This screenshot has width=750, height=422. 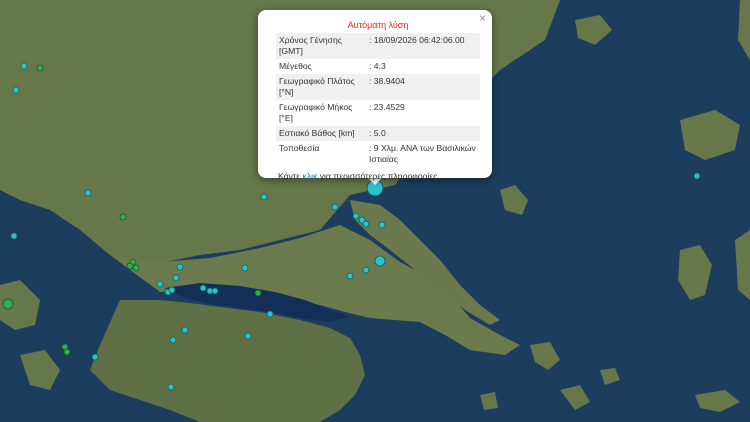 What do you see at coordinates (310, 176) in the screenshot?
I see `more-info-link: κλικ` at bounding box center [310, 176].